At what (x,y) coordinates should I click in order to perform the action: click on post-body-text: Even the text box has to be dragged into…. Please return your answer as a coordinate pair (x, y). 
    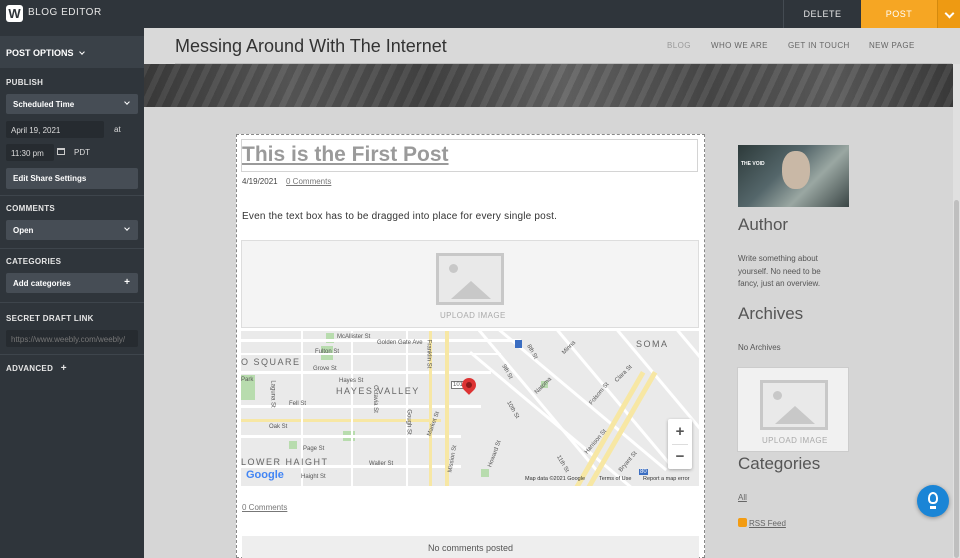
    Looking at the image, I should click on (399, 216).